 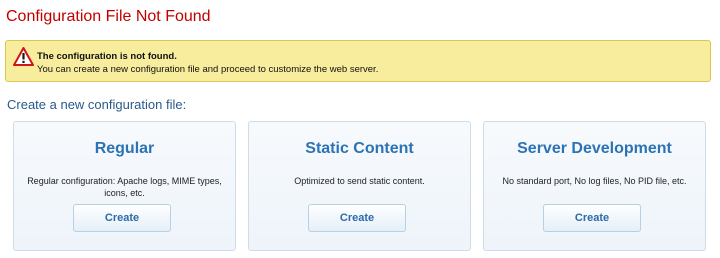 What do you see at coordinates (359, 148) in the screenshot?
I see `card-title: Static Content` at bounding box center [359, 148].